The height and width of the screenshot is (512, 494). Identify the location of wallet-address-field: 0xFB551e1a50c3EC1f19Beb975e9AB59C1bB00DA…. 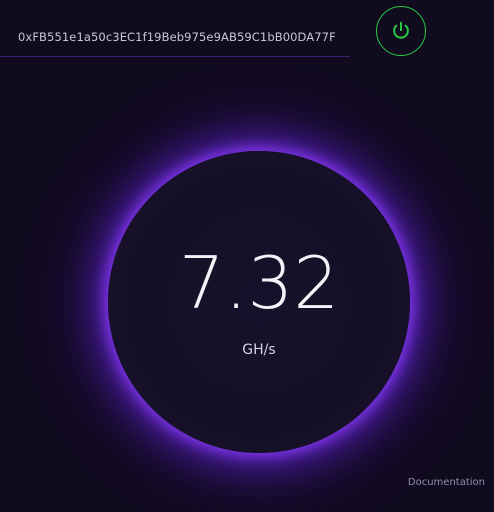
(175, 28).